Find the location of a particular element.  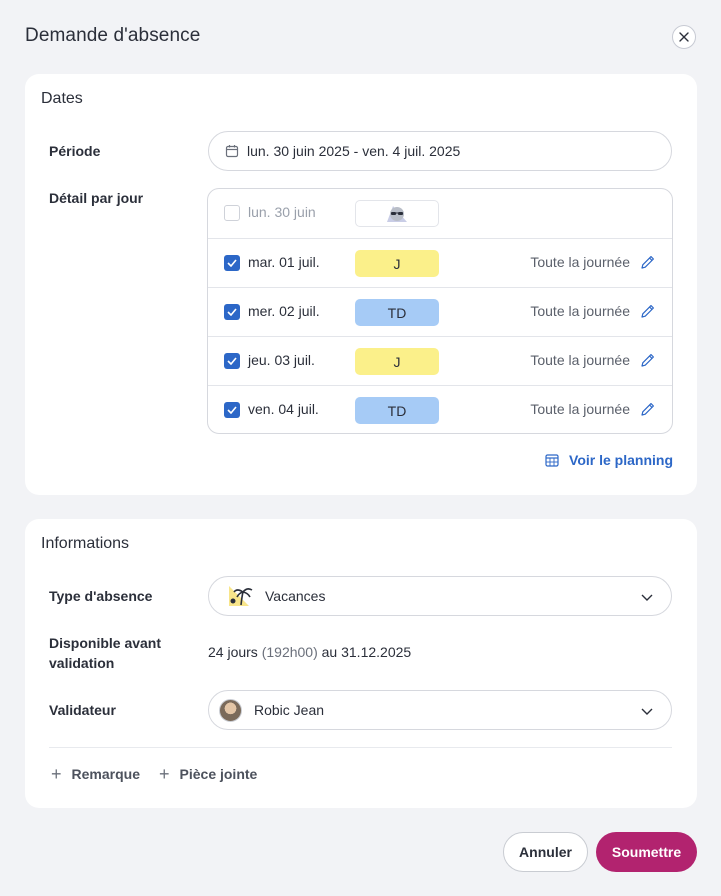

period-field: lun. 30 juin 2025 - ven. 4 juil. 2025 is located at coordinates (440, 151).